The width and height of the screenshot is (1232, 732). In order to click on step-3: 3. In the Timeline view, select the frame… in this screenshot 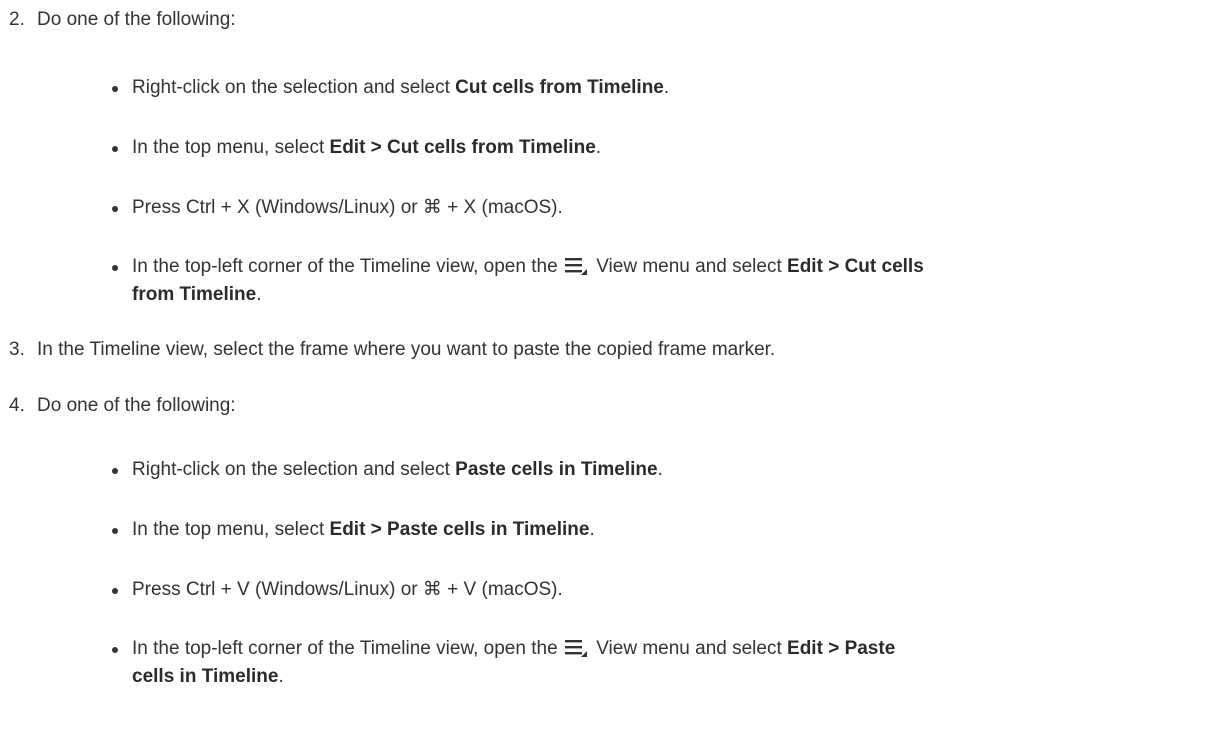, I will do `click(392, 350)`.